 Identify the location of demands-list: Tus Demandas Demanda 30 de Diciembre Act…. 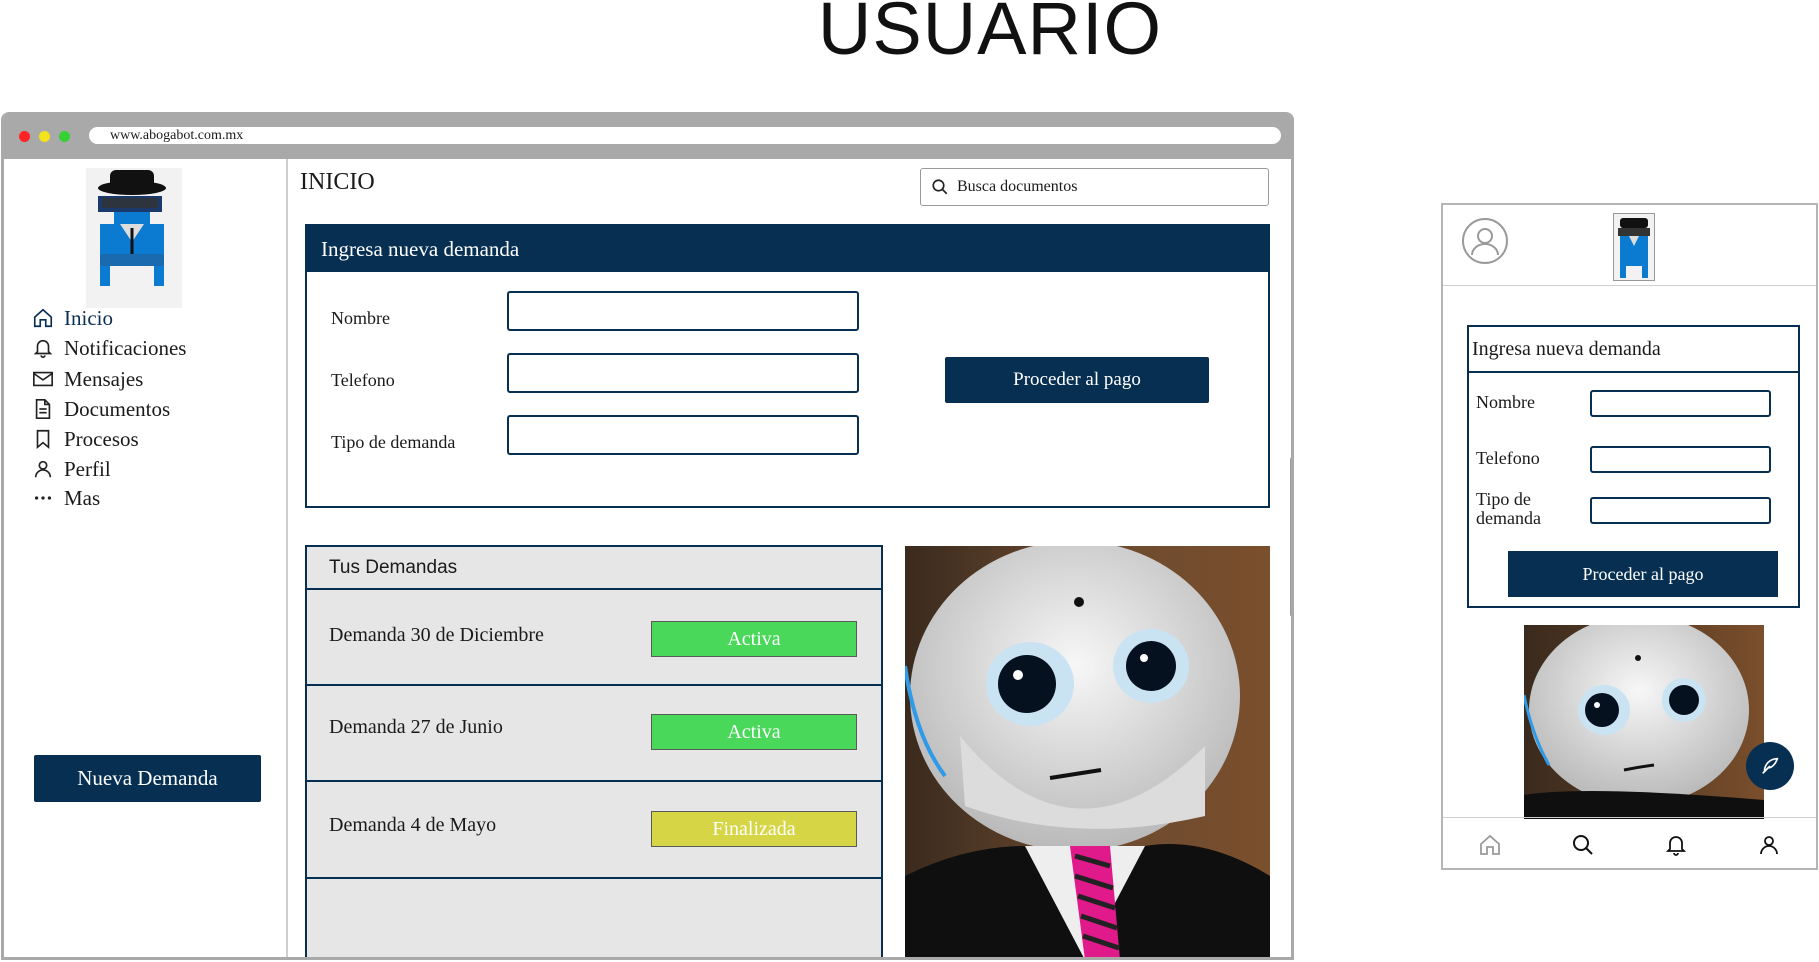
(594, 751).